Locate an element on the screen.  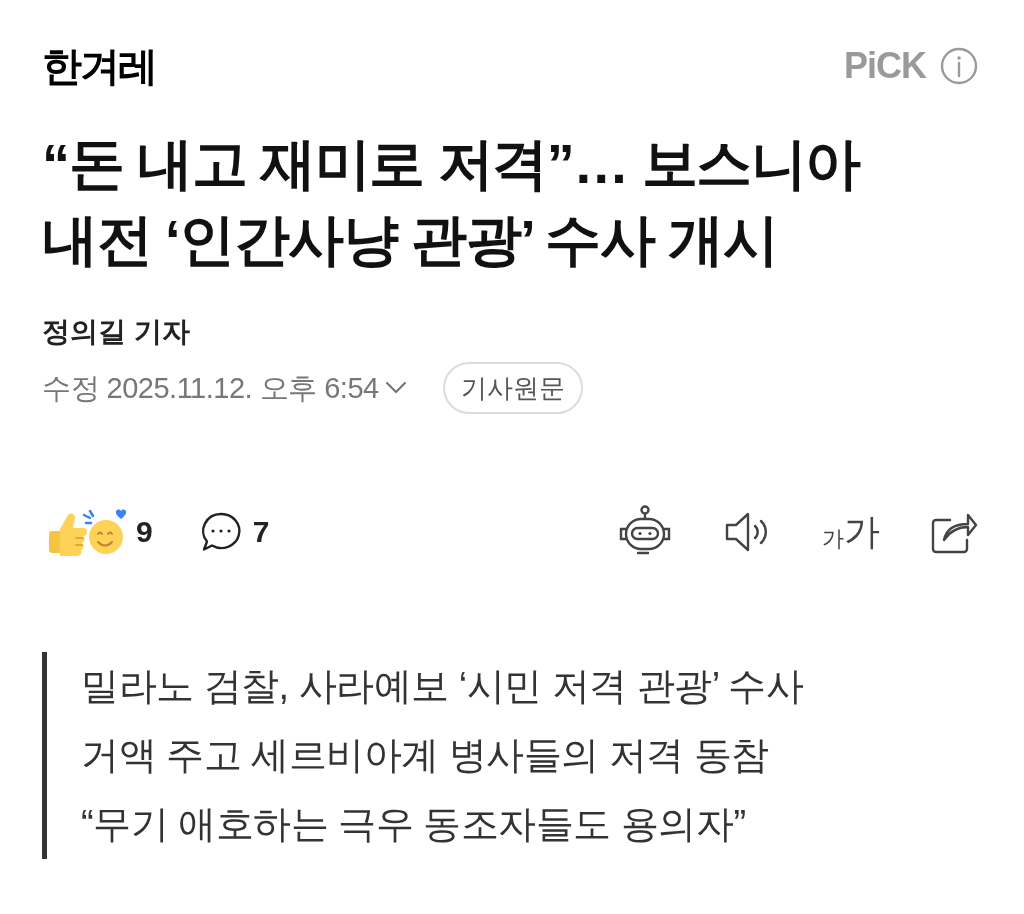
chevron-down-icon is located at coordinates (395, 388).